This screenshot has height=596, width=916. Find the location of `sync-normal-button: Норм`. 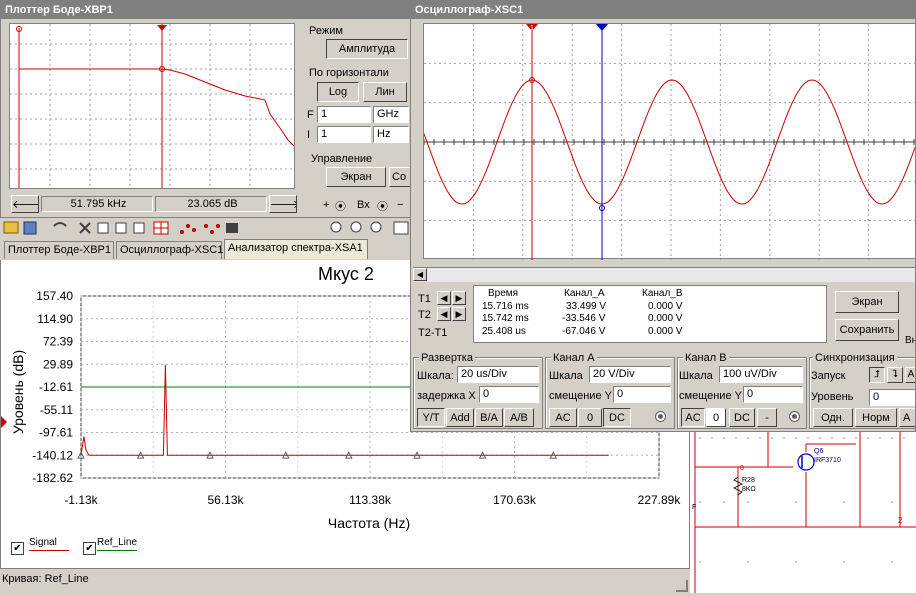

sync-normal-button: Норм is located at coordinates (876, 417).